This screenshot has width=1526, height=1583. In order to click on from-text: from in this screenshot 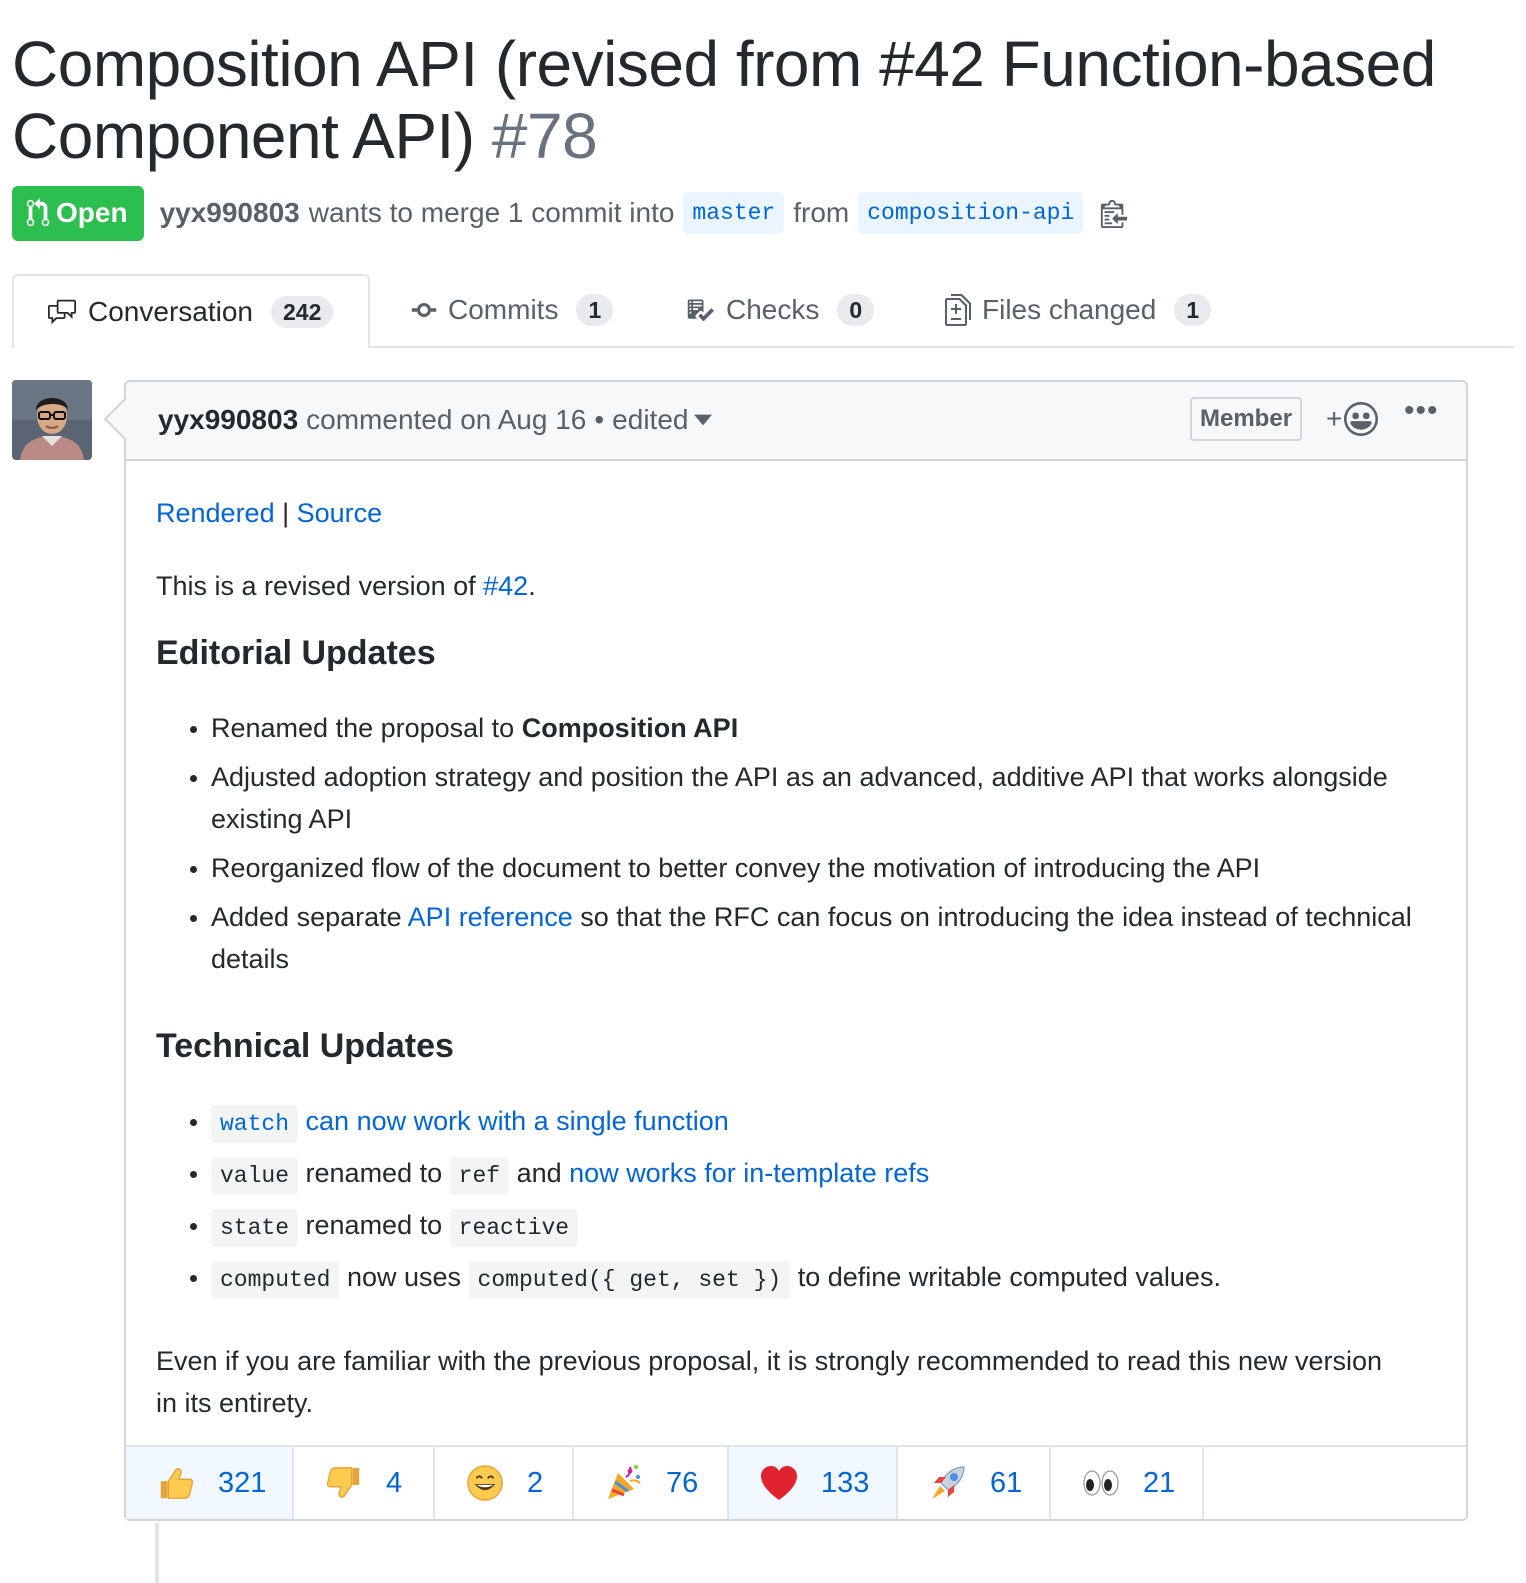, I will do `click(821, 212)`.